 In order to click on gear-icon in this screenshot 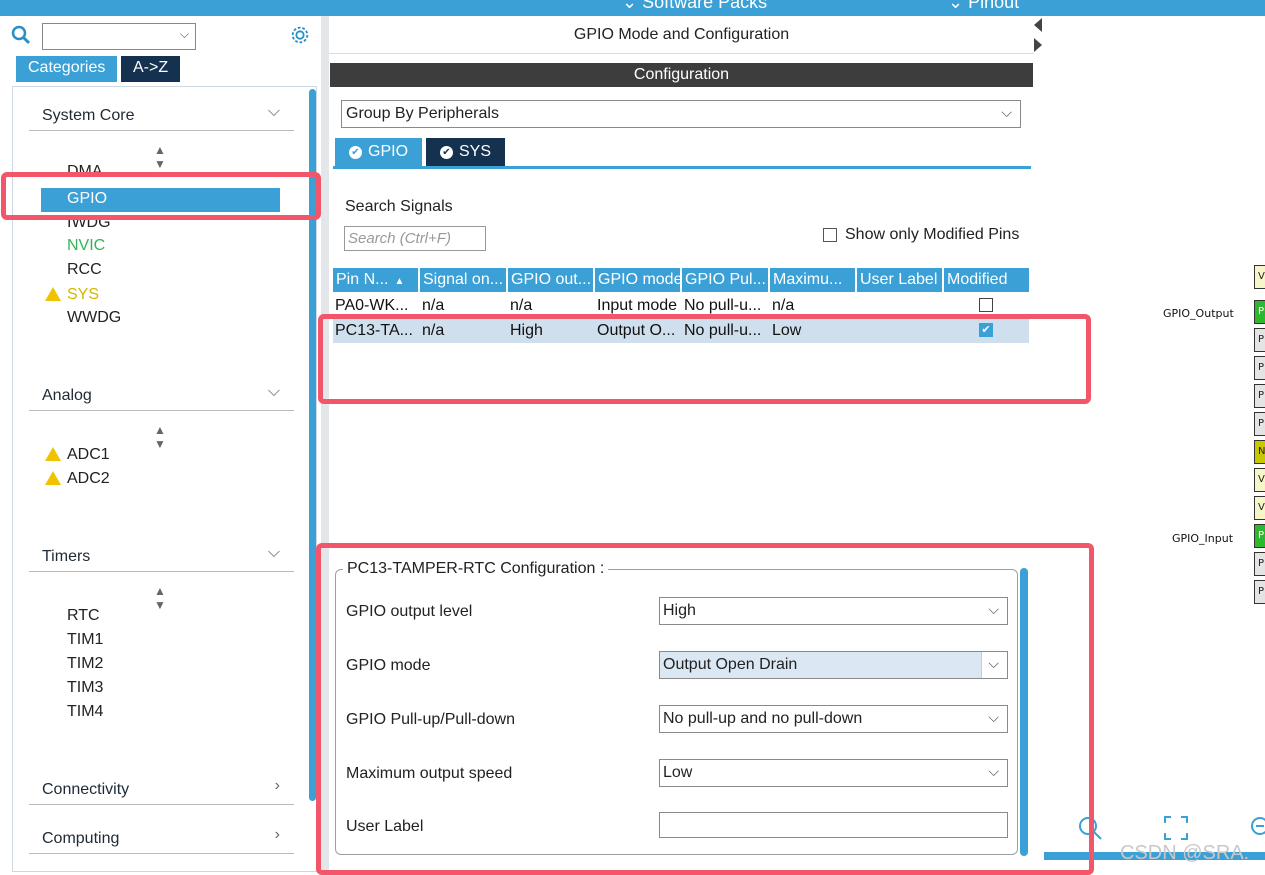, I will do `click(300, 35)`.